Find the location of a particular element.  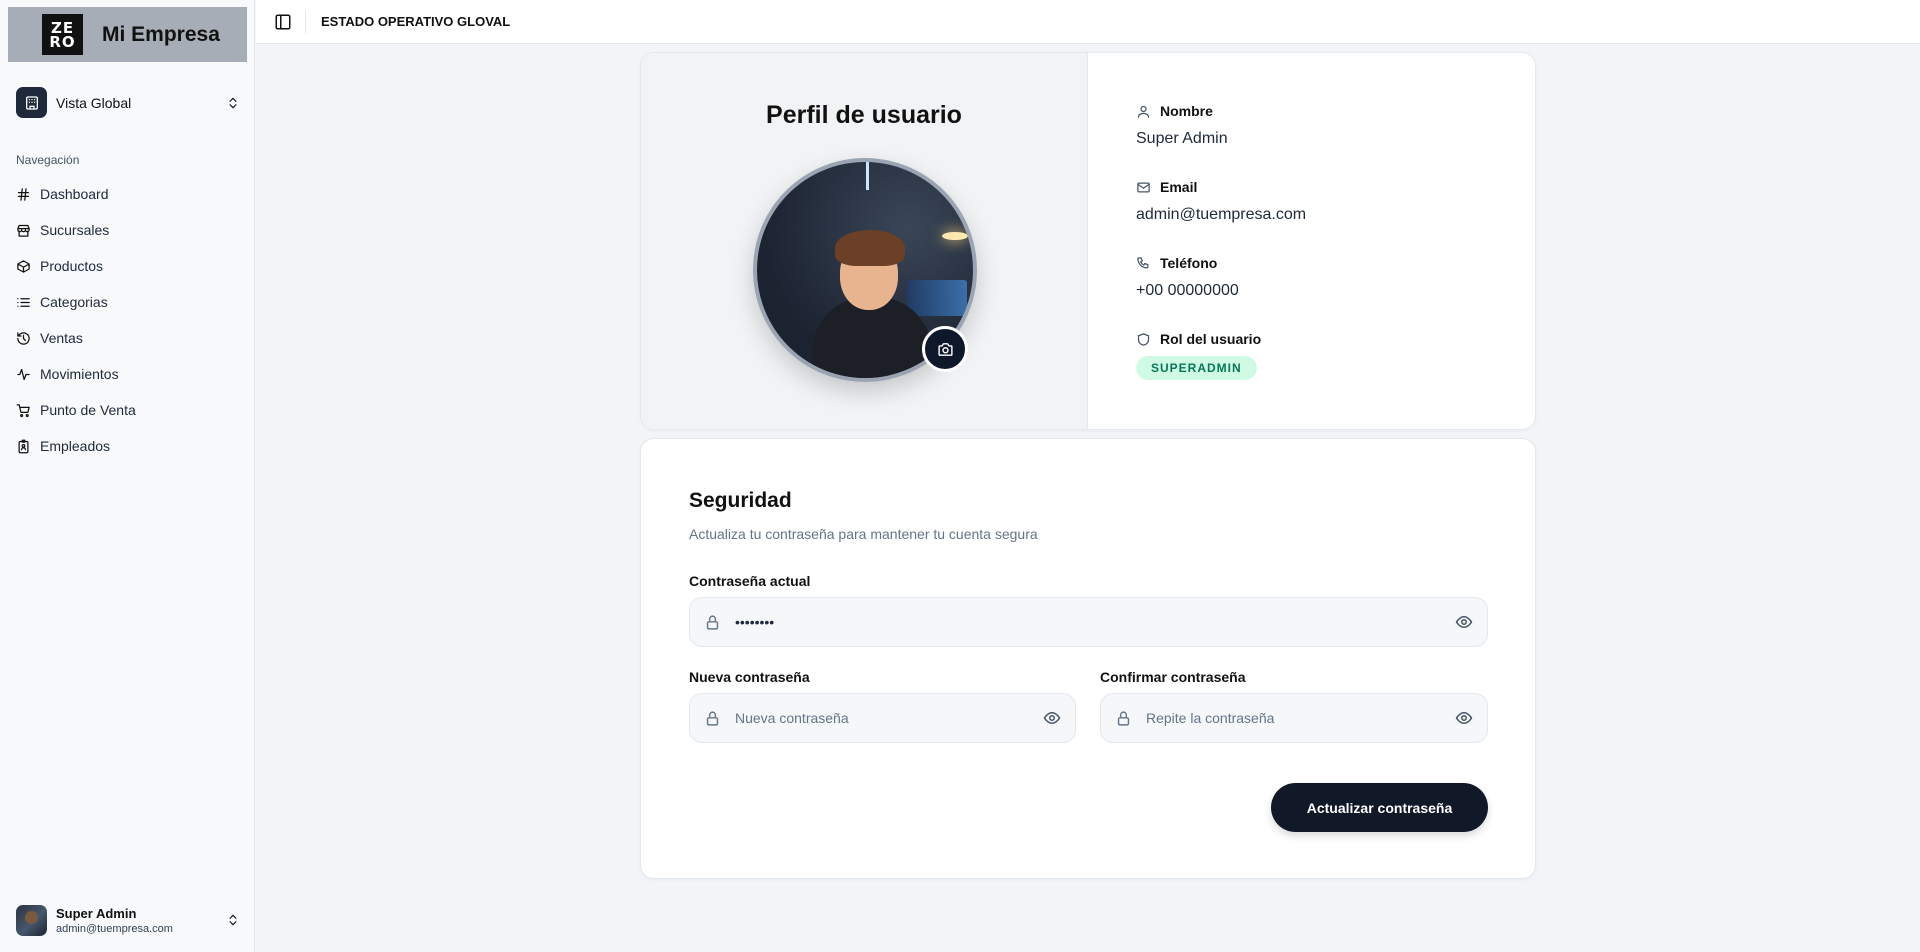

info-email: Email admin@tuempresa.com is located at coordinates (1221, 201).